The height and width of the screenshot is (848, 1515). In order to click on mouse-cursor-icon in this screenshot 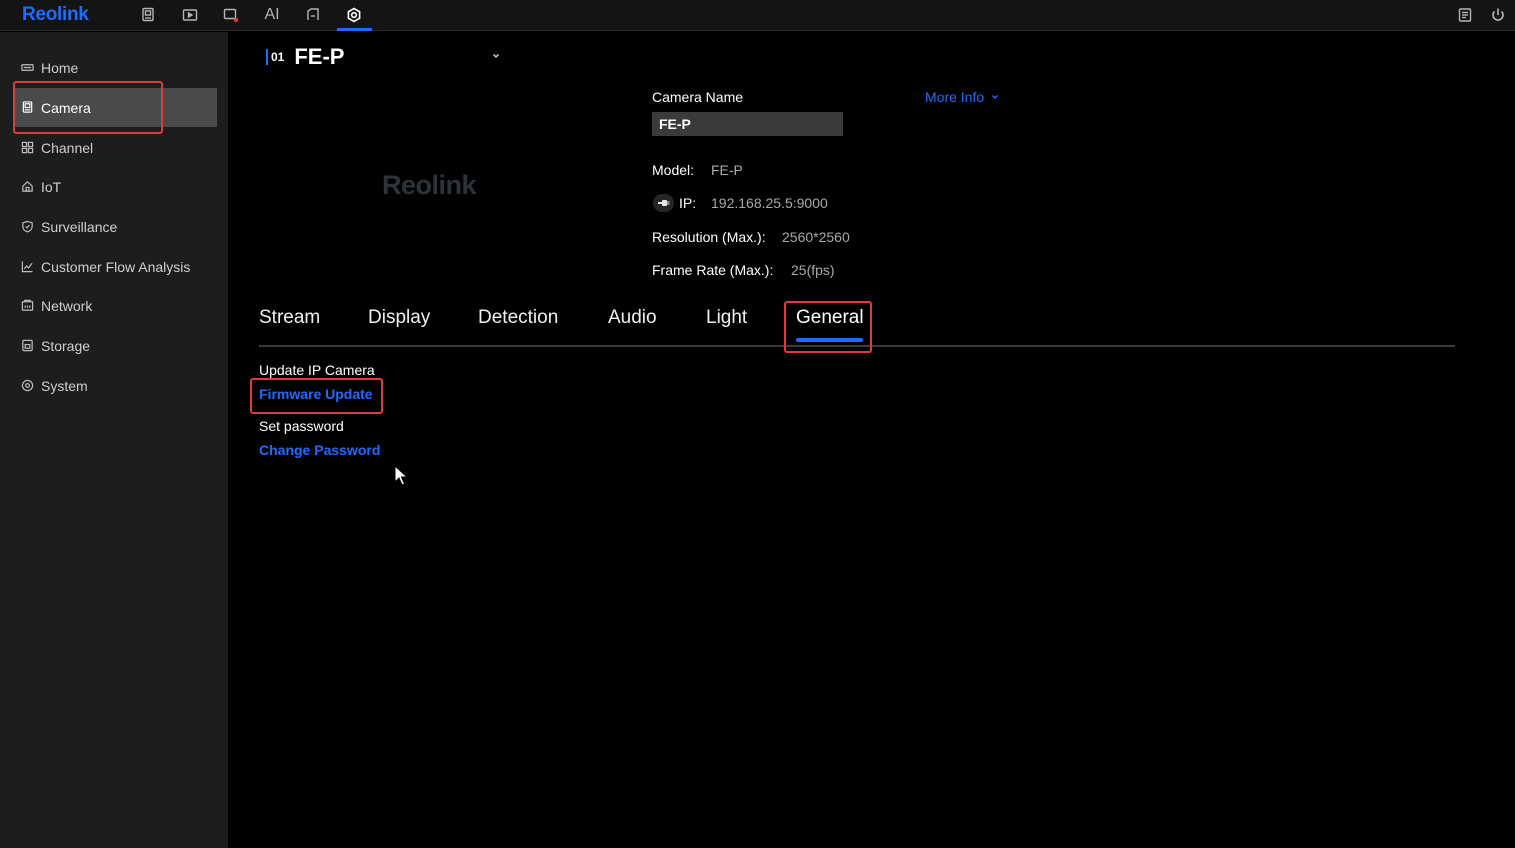, I will do `click(401, 475)`.